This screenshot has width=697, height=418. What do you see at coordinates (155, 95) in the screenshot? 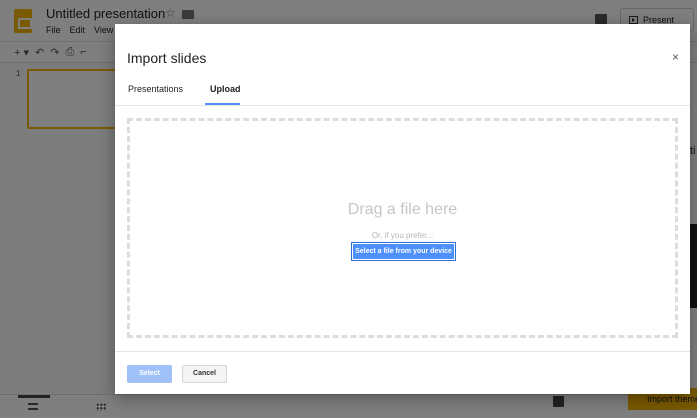
I see `tab-presentations: Presentations` at bounding box center [155, 95].